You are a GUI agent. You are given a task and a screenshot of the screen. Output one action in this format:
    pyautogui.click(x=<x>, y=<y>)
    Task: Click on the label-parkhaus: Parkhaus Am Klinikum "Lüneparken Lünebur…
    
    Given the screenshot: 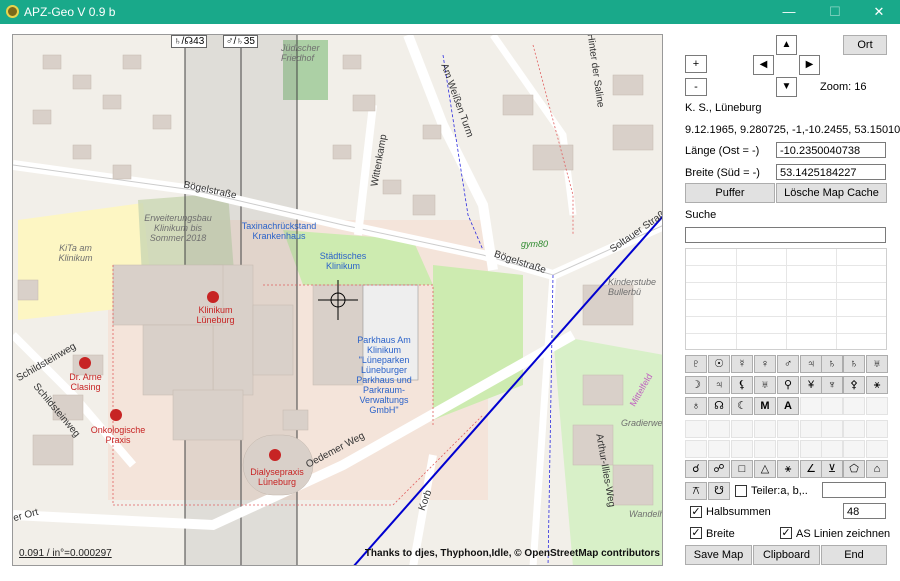 What is the action you would take?
    pyautogui.click(x=384, y=375)
    